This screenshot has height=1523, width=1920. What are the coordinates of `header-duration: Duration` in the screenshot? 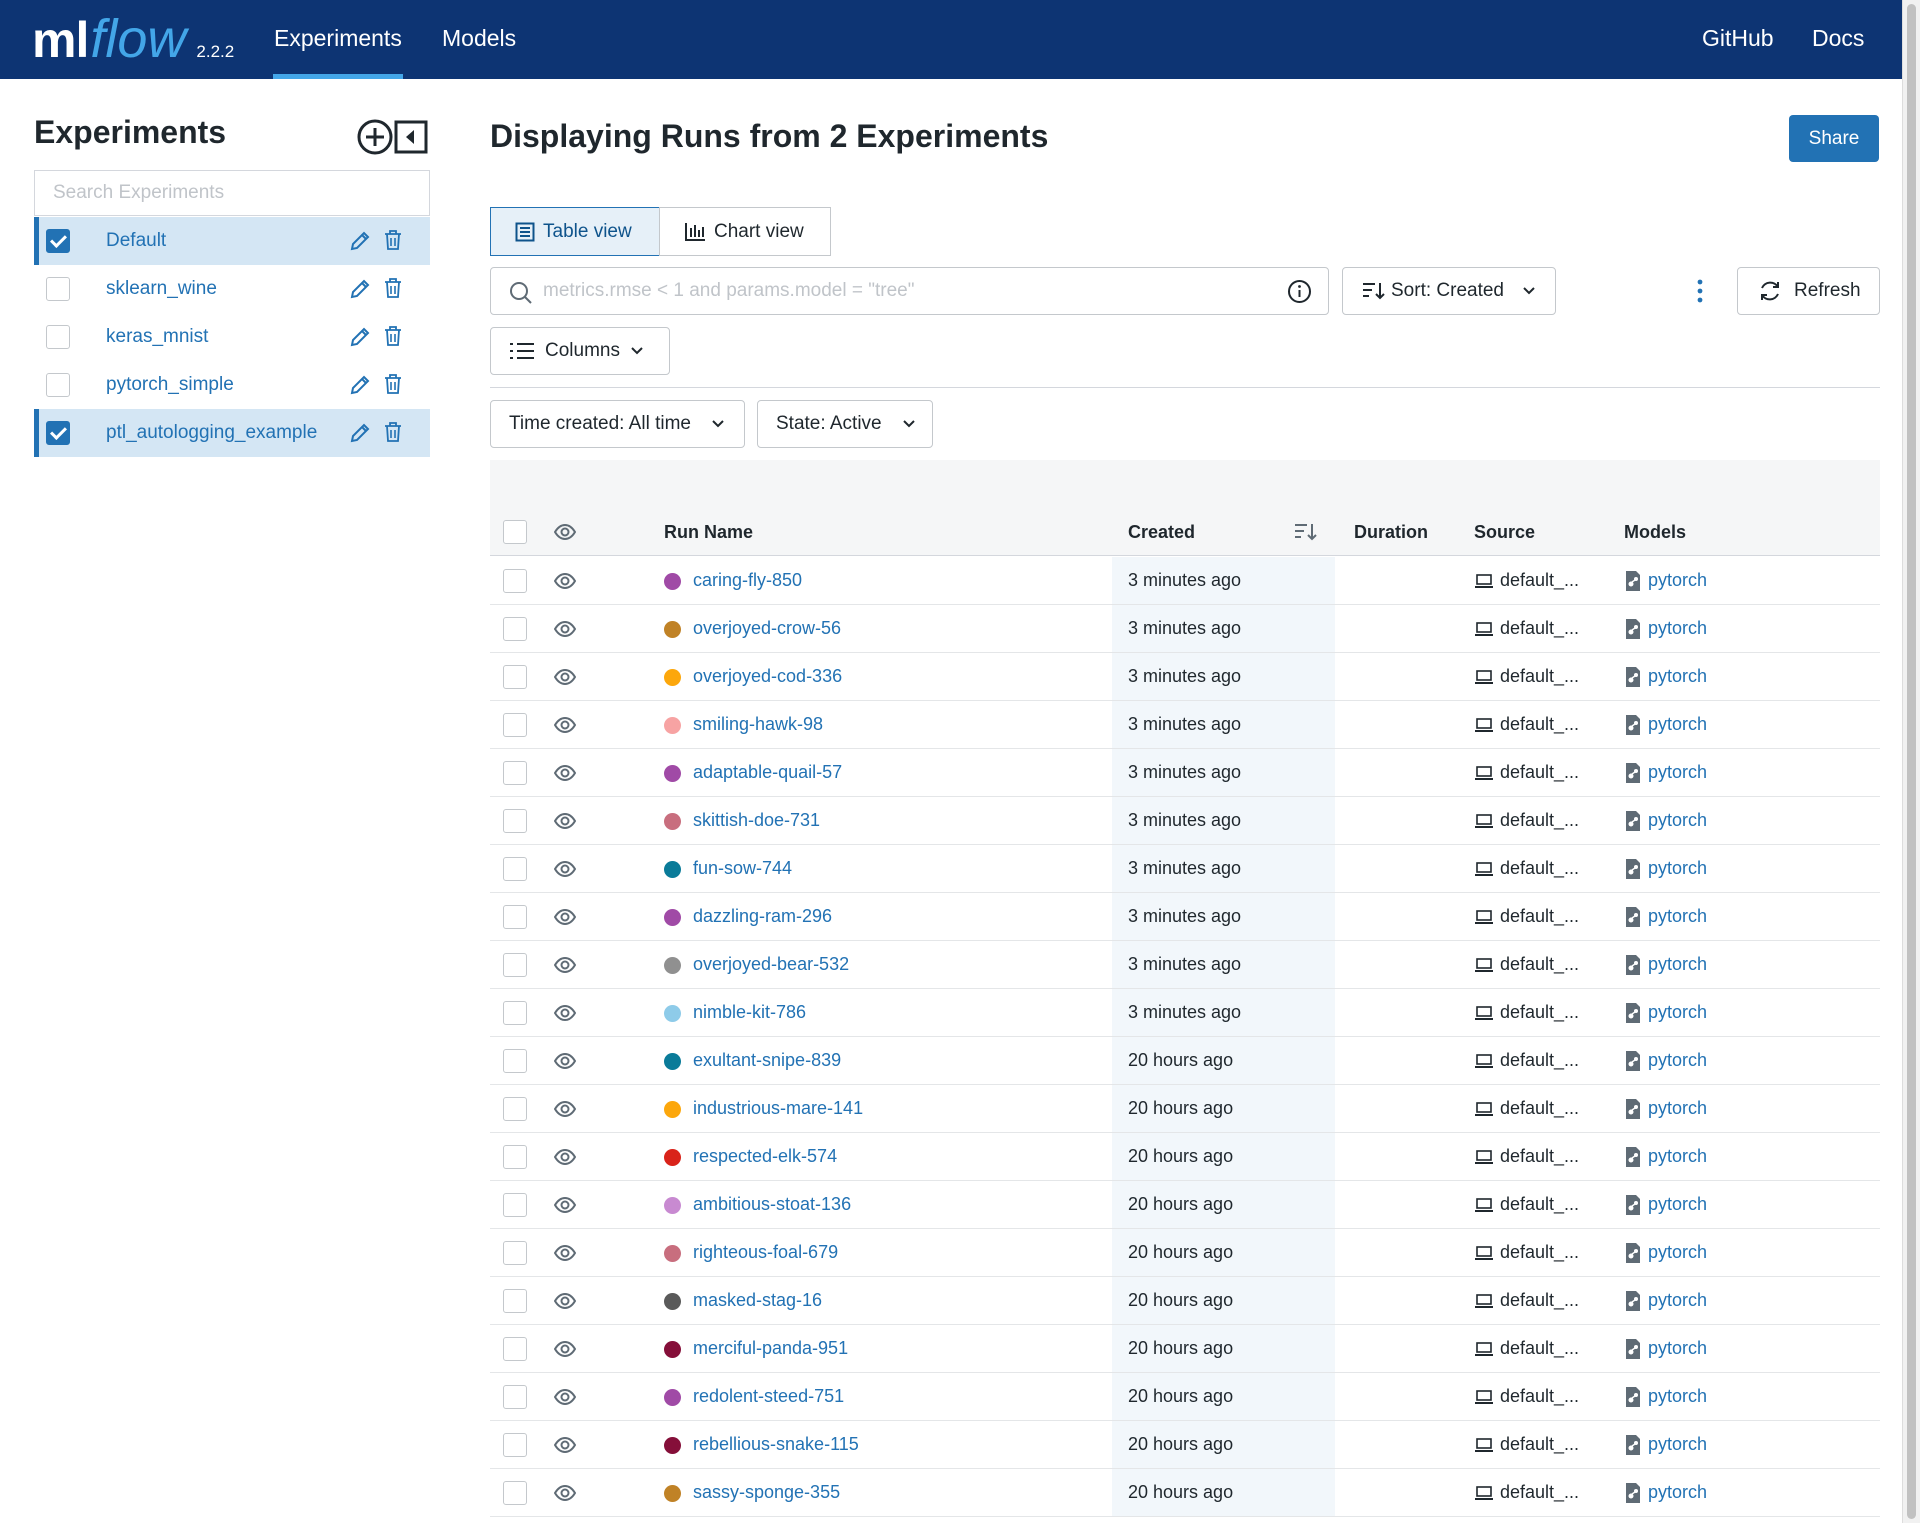 It's located at (1391, 532).